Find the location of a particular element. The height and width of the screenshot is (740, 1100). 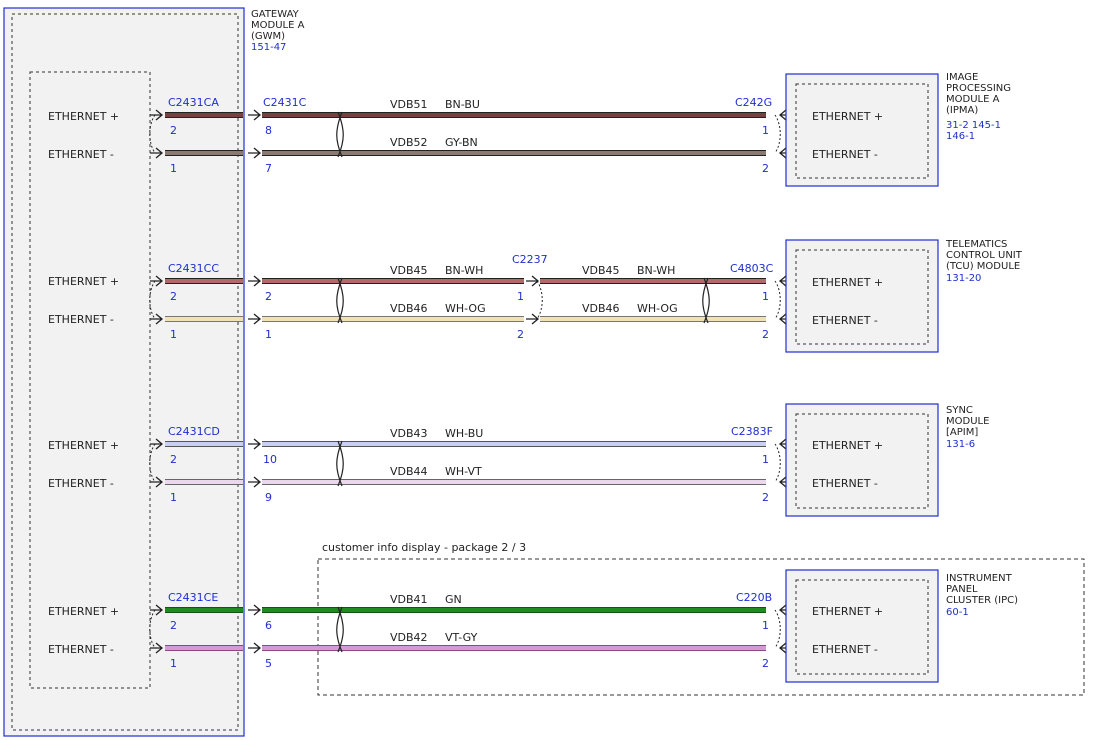

module-connector-label: C242G is located at coordinates (753, 102).